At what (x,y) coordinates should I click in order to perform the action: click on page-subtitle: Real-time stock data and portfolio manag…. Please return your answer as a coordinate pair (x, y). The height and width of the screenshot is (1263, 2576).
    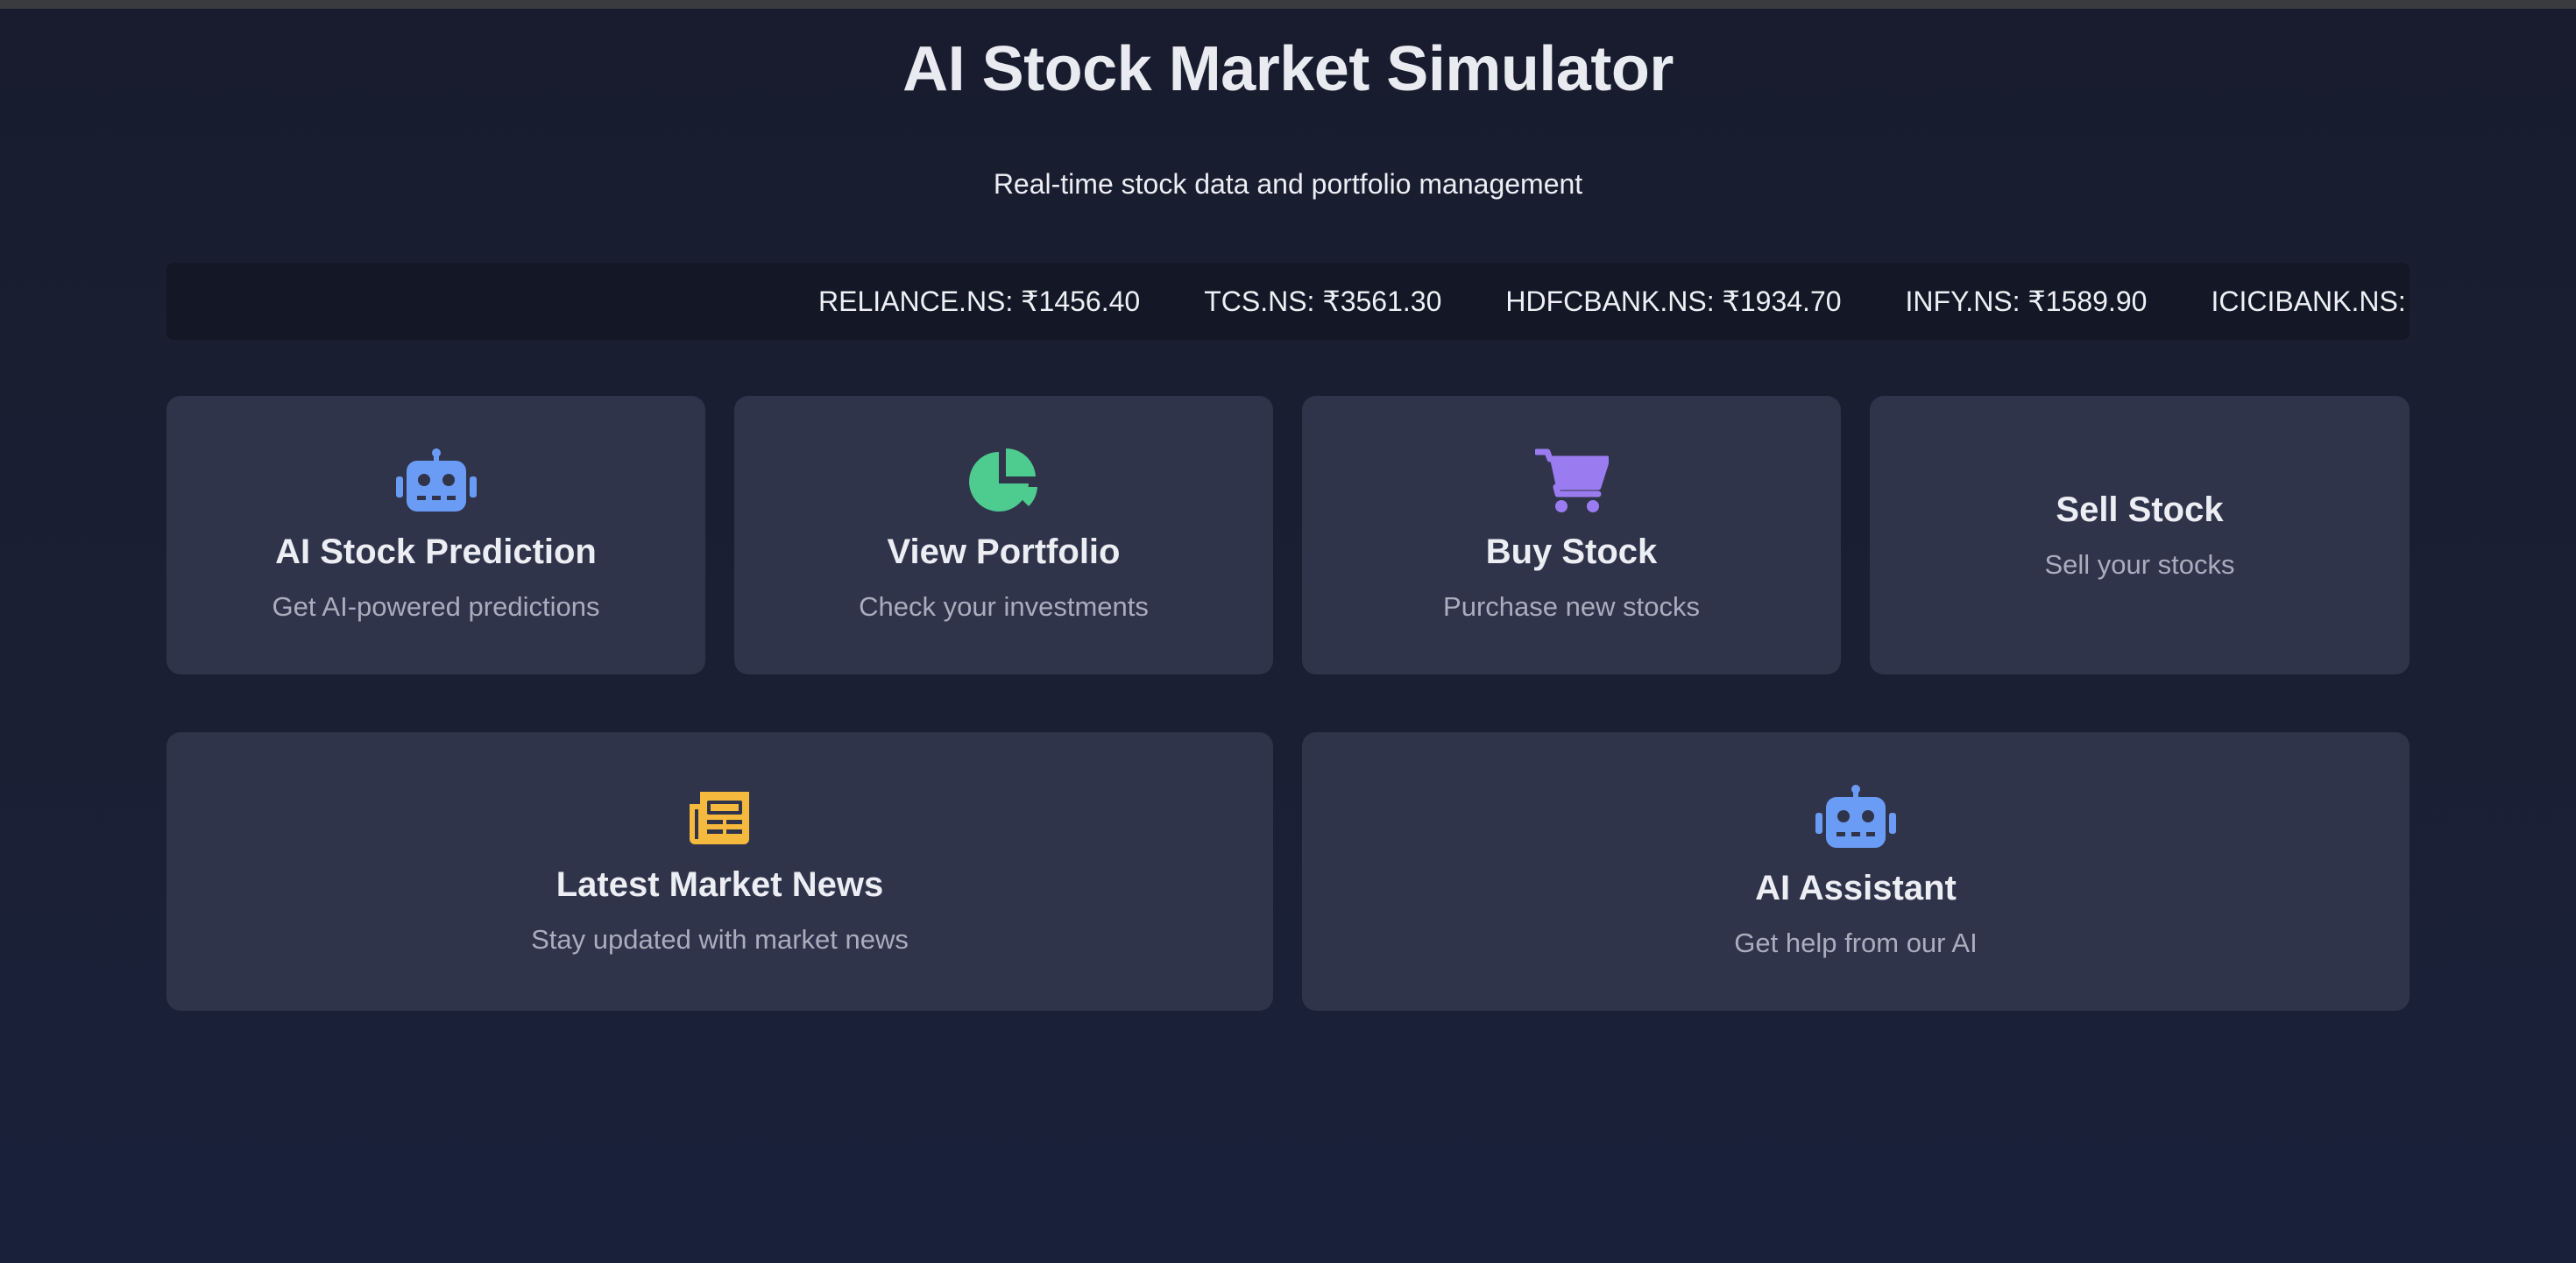
    Looking at the image, I should click on (1288, 184).